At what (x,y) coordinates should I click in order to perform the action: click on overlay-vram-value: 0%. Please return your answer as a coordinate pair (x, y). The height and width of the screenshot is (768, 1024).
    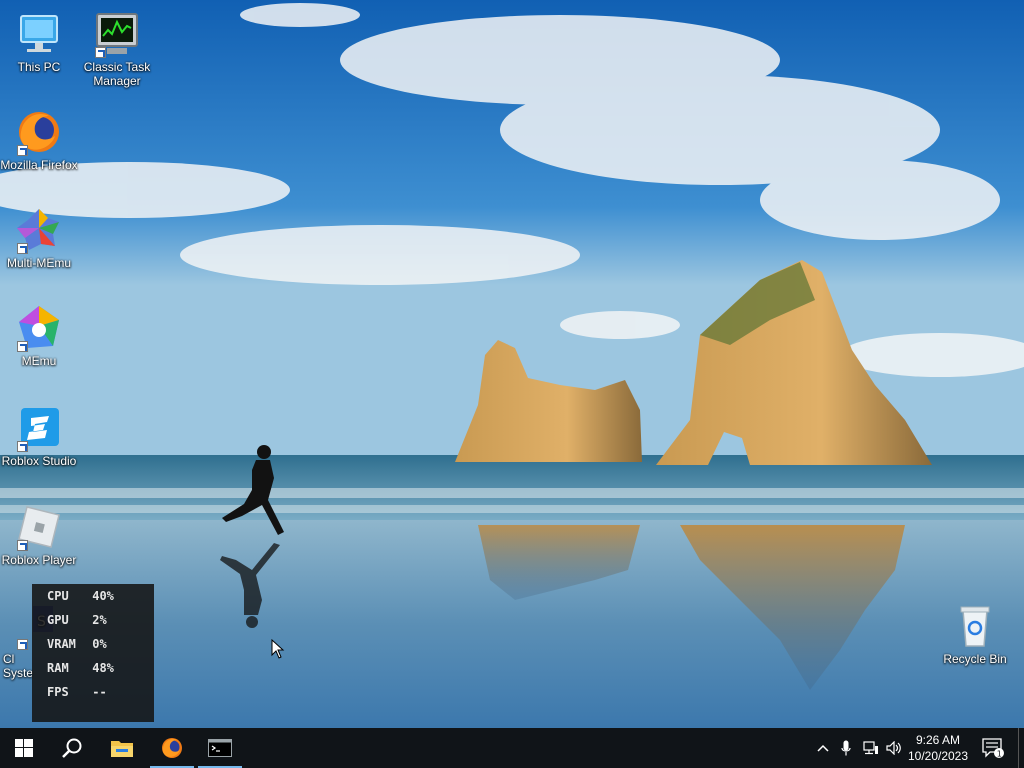
    Looking at the image, I should click on (99, 644).